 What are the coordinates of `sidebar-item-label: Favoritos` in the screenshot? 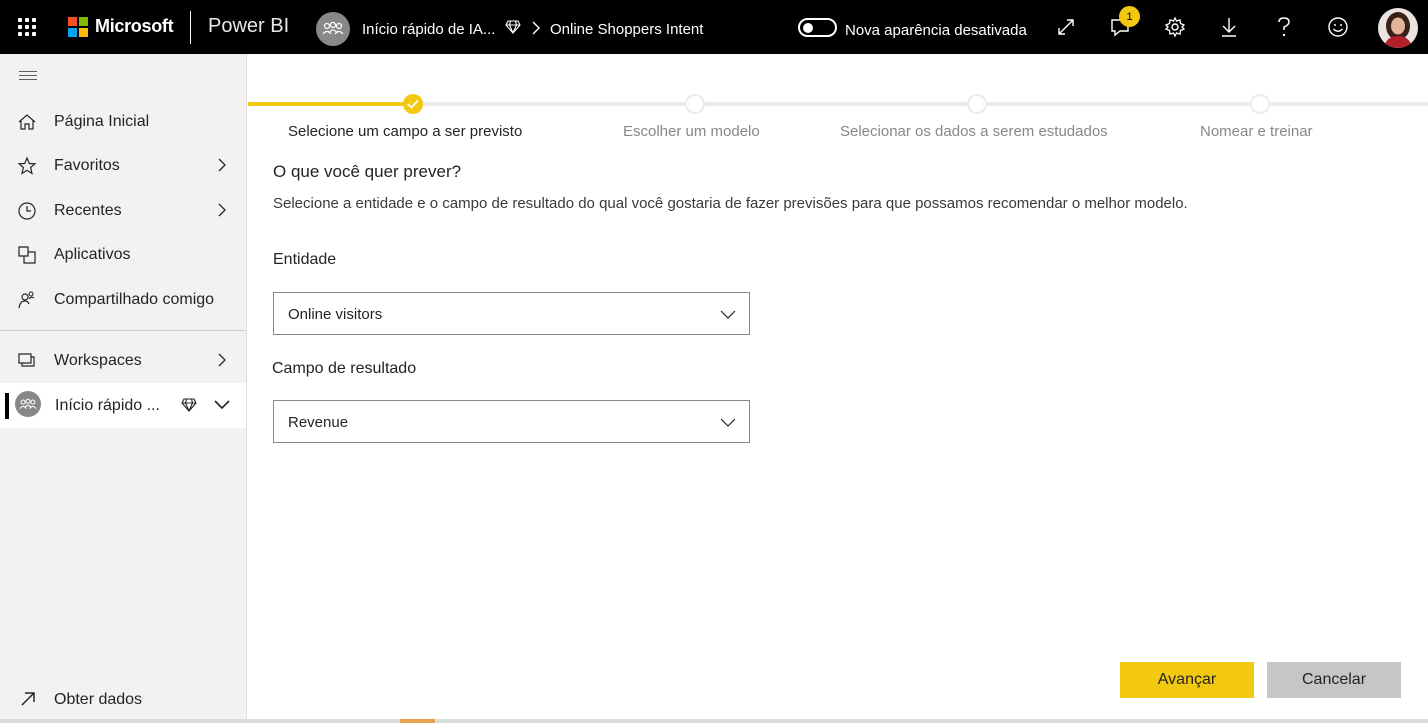 It's located at (87, 165).